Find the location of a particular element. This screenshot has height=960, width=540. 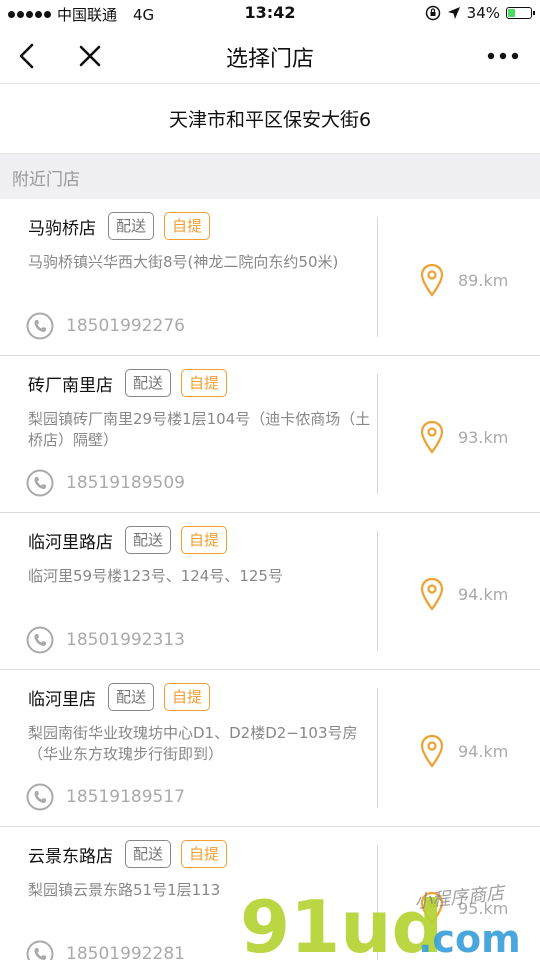

store-phone-row: 18501992276 is located at coordinates (105, 326).